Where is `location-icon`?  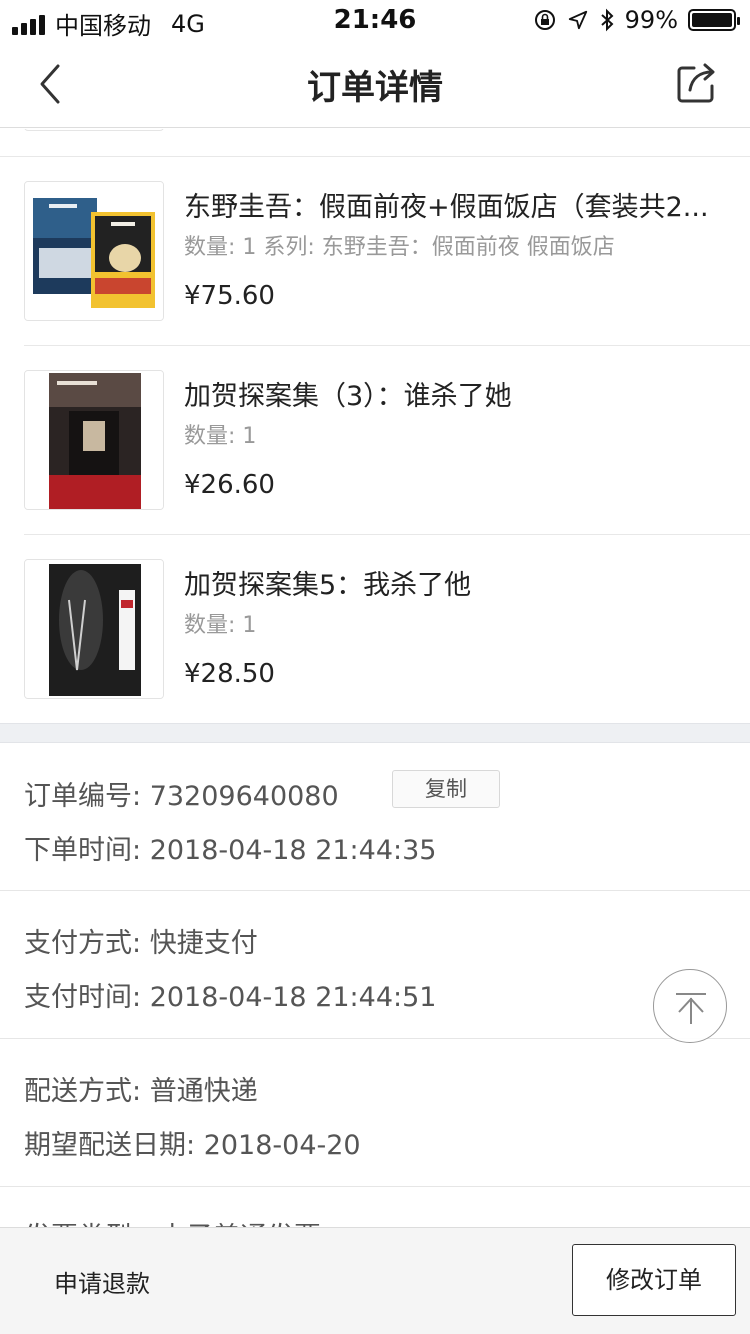
location-icon is located at coordinates (577, 20).